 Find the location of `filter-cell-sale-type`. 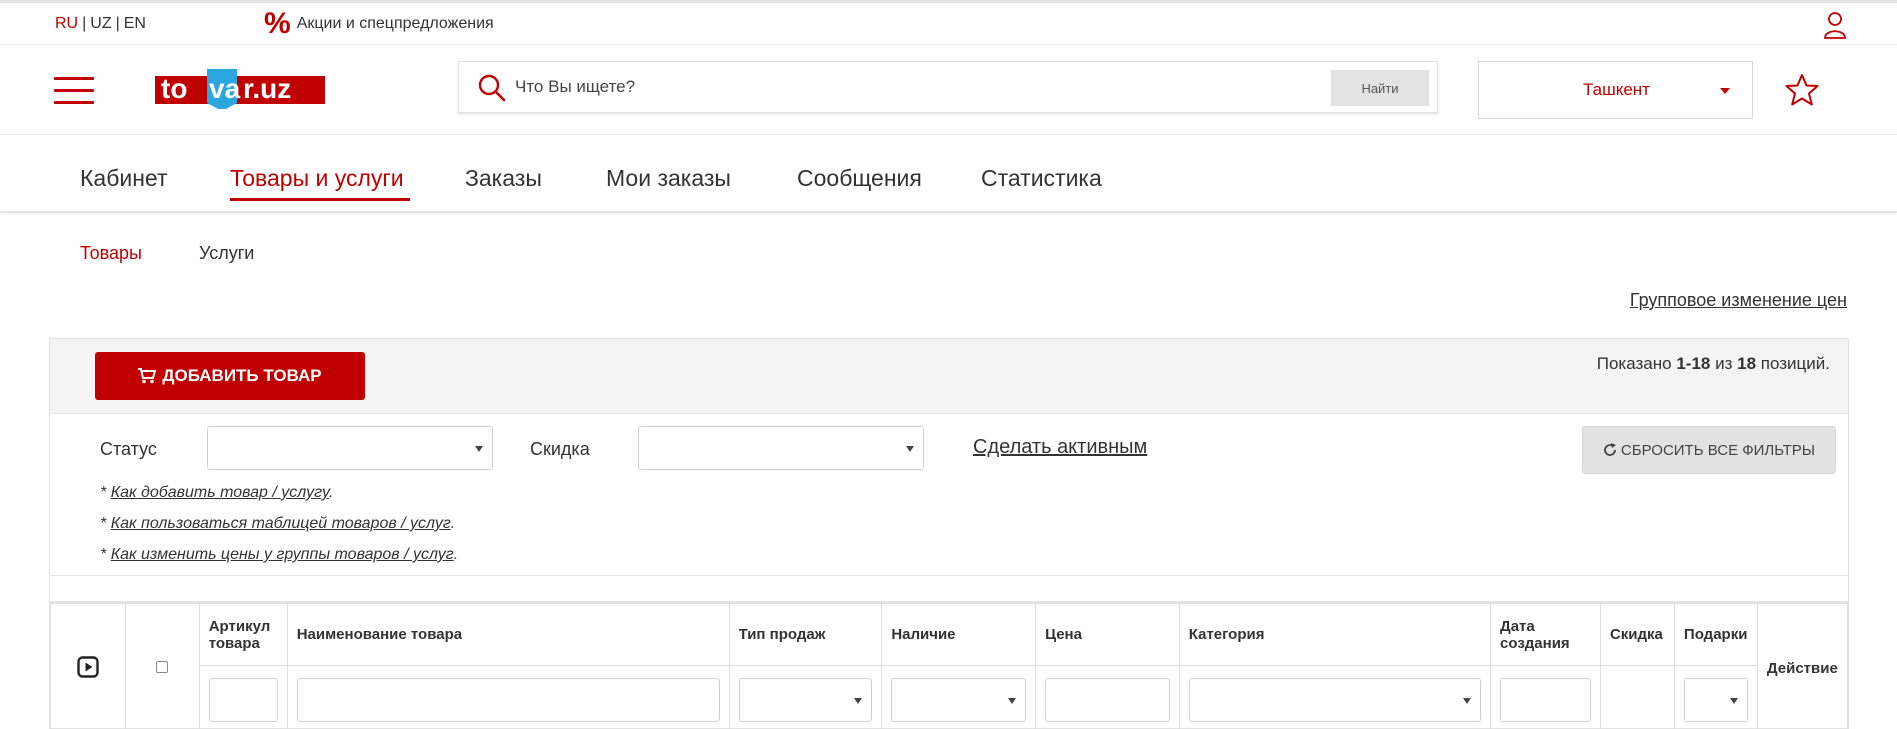

filter-cell-sale-type is located at coordinates (805, 697).